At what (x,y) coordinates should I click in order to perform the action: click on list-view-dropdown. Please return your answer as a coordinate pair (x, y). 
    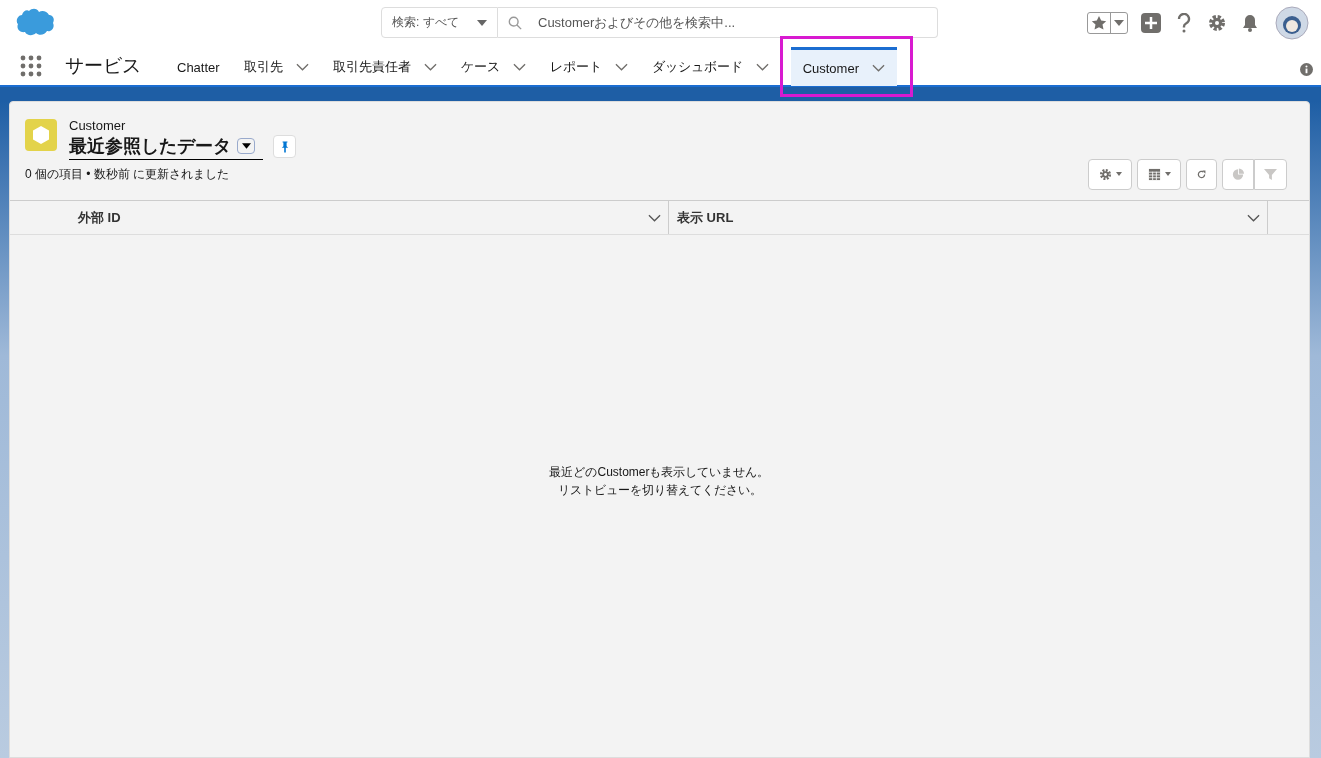
    Looking at the image, I should click on (246, 145).